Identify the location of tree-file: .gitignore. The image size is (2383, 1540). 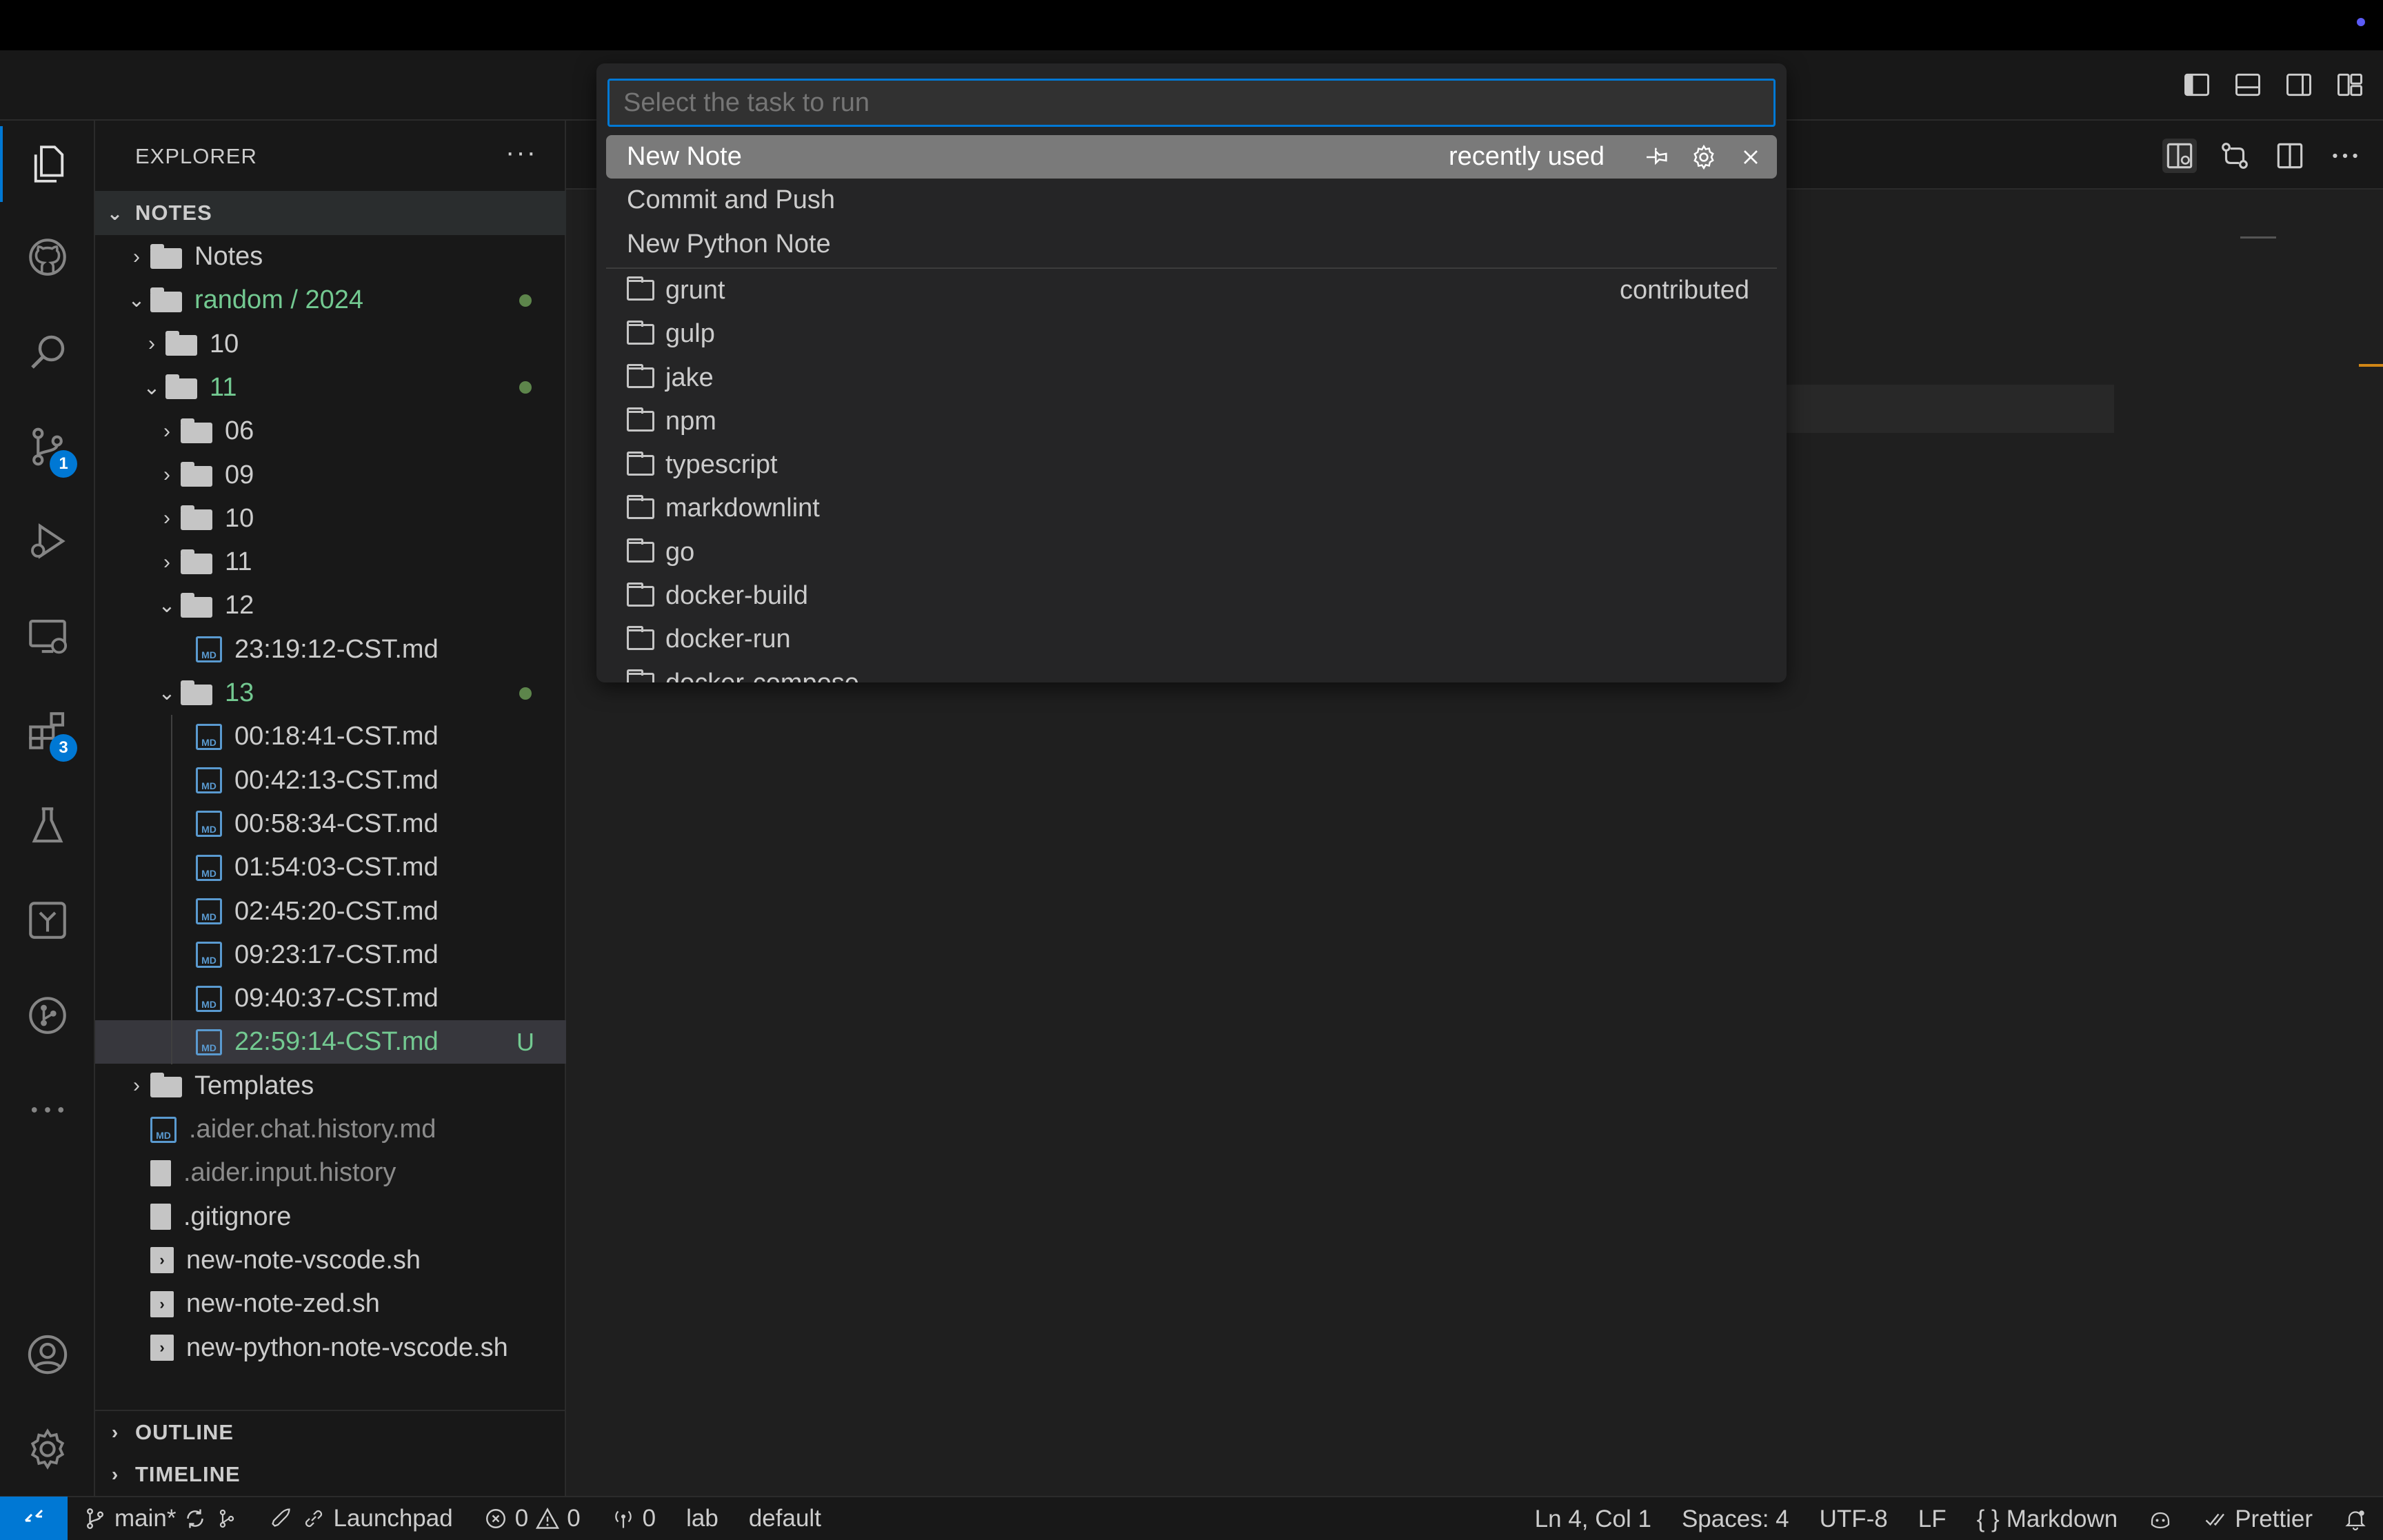
(330, 1217).